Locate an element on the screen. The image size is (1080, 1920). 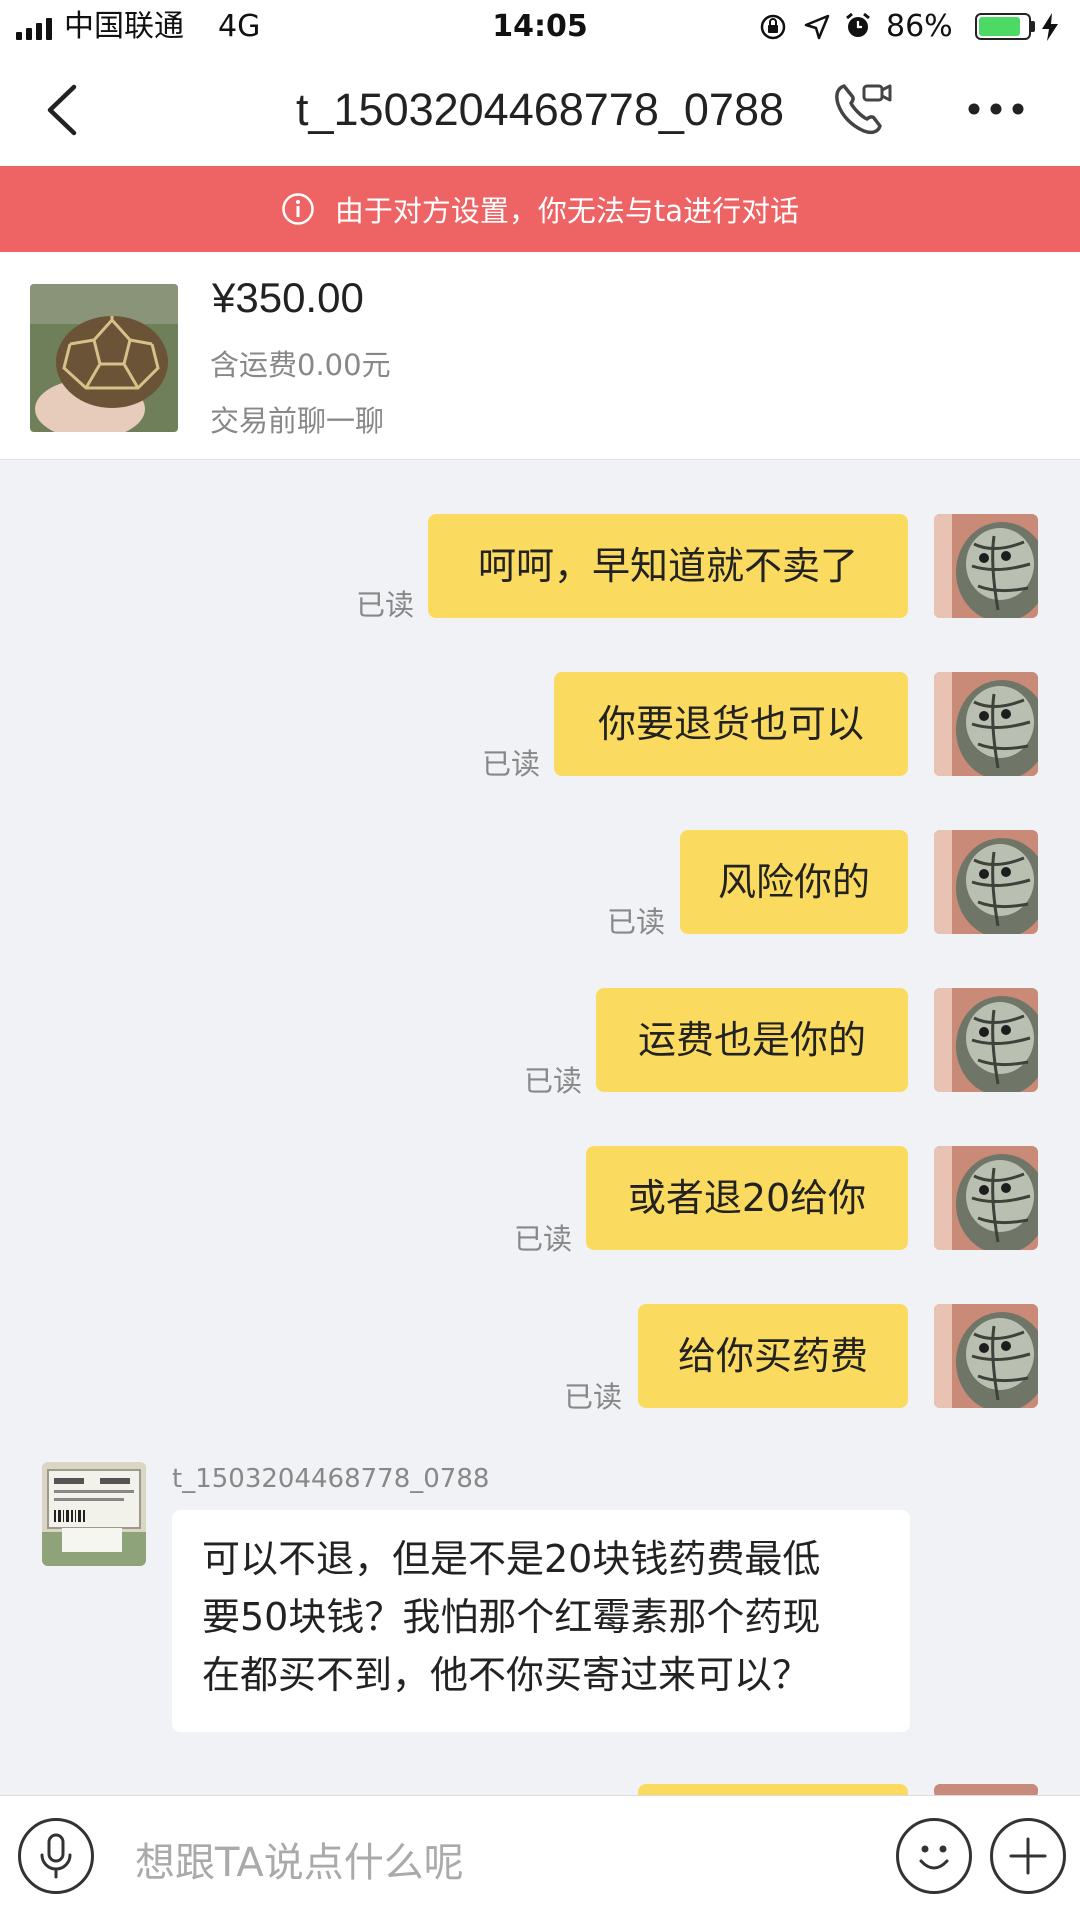
product-card: ¥350.00 含运费0.00元 交易前聊一聊 is located at coordinates (540, 356).